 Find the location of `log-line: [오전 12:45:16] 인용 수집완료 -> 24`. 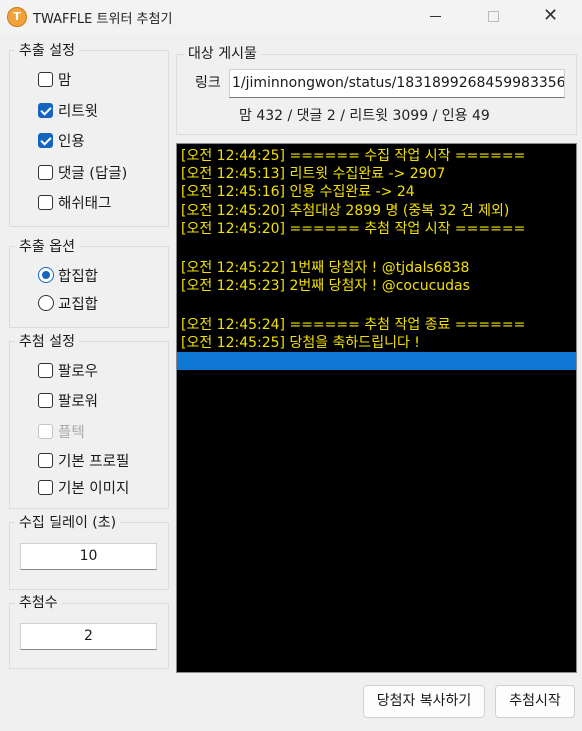

log-line: [오전 12:45:16] 인용 수집완료 -> 24 is located at coordinates (298, 192).